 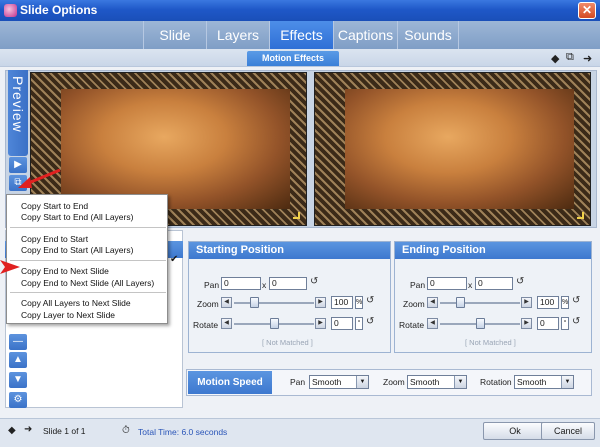 What do you see at coordinates (287, 342) in the screenshot?
I see `not-matched-label: [ Not Matched ]` at bounding box center [287, 342].